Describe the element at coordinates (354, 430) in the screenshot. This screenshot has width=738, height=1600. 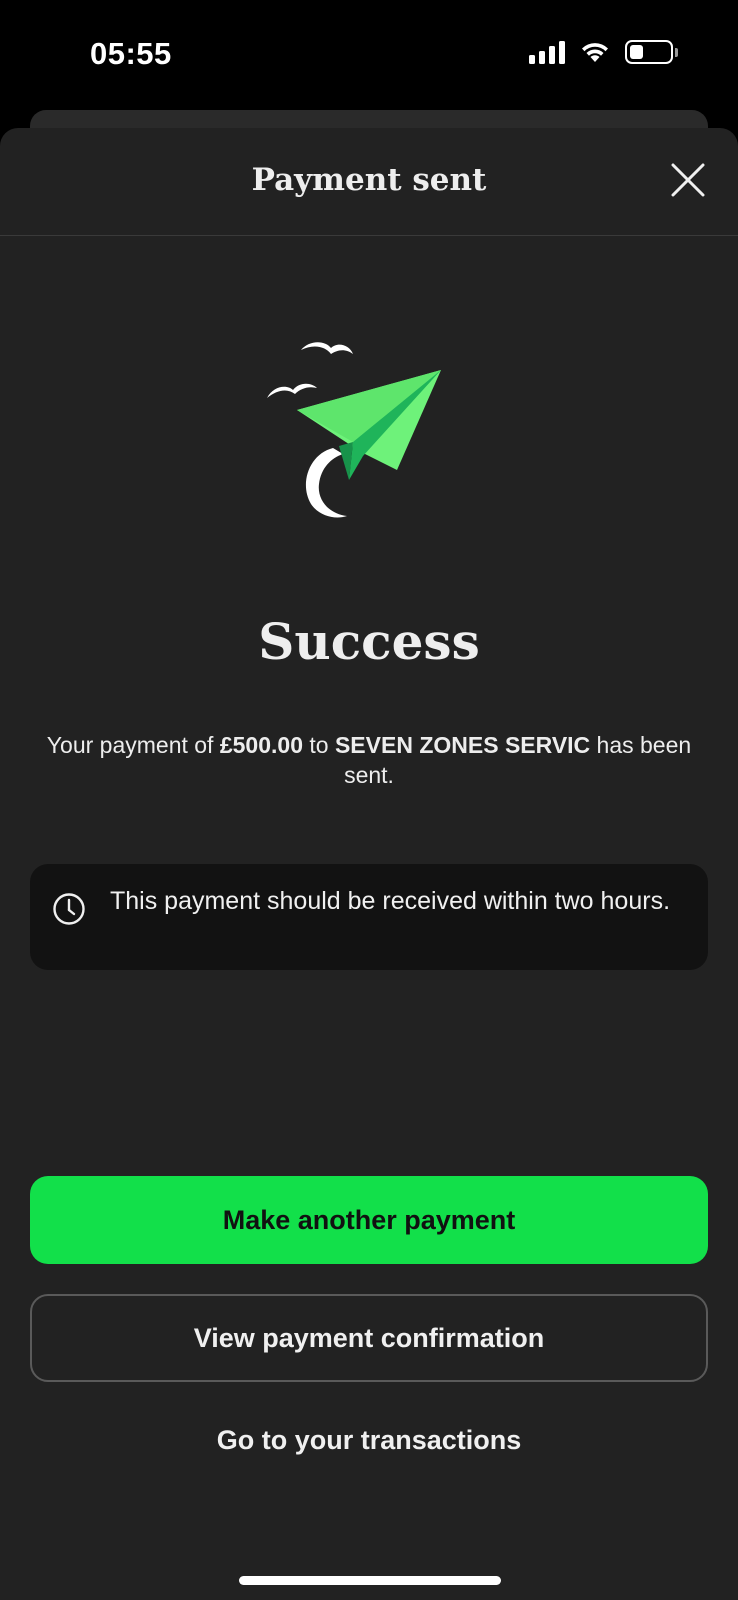
I see `paper-plane-icon` at that location.